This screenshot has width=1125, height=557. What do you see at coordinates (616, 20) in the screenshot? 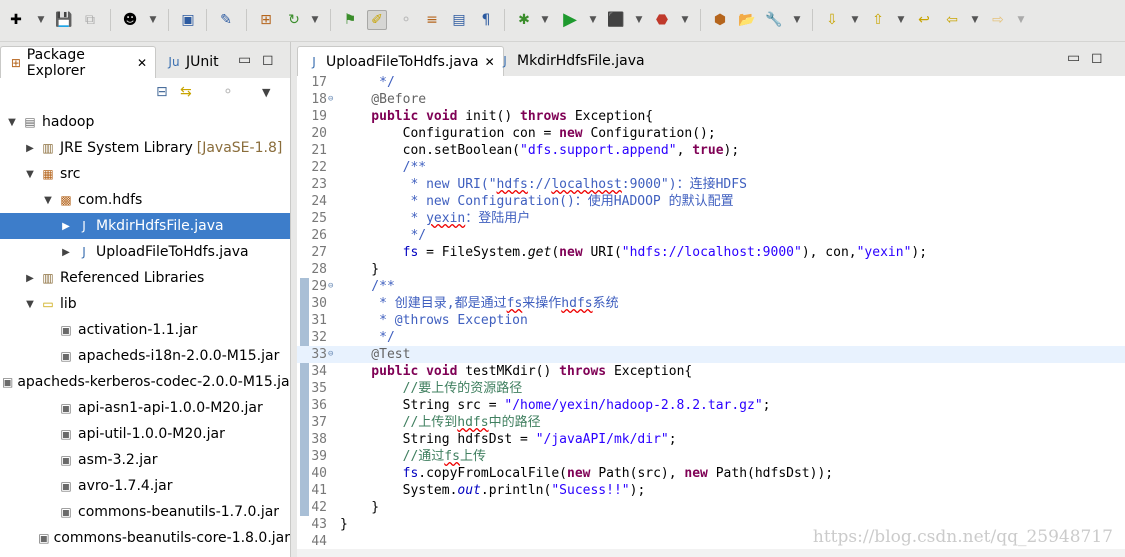
I see `coverage-icon: ⬛` at bounding box center [616, 20].